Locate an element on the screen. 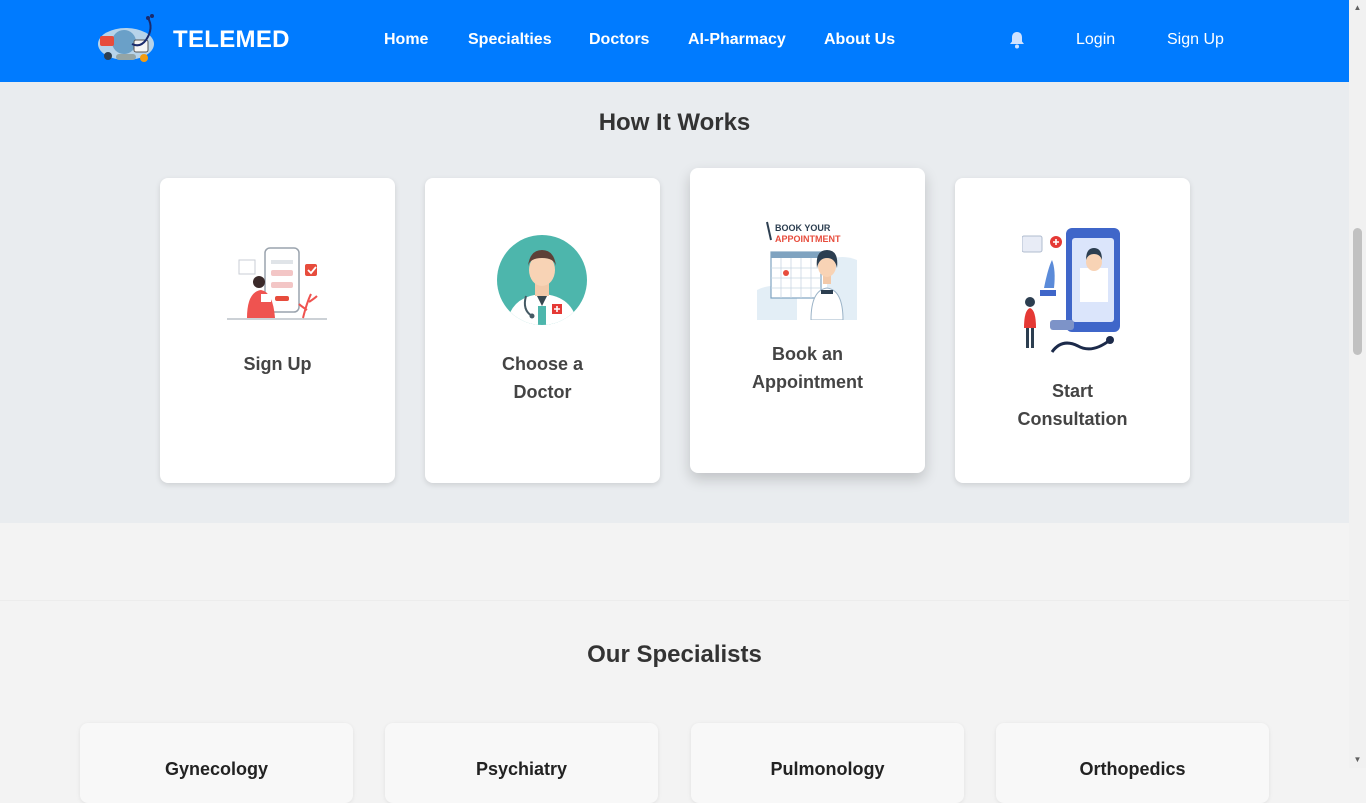  signup-link: Sign Up is located at coordinates (1195, 40).